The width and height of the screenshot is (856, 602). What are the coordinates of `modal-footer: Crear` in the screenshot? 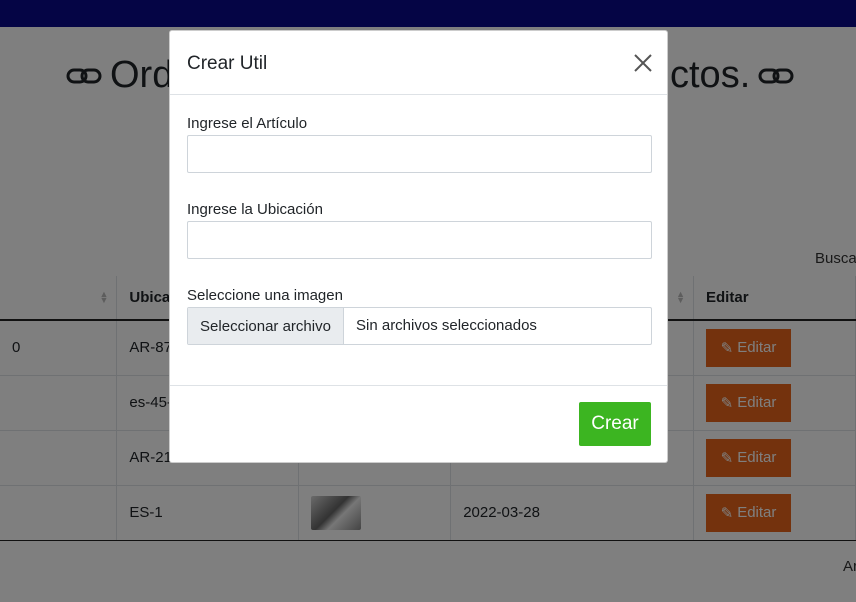 It's located at (418, 423).